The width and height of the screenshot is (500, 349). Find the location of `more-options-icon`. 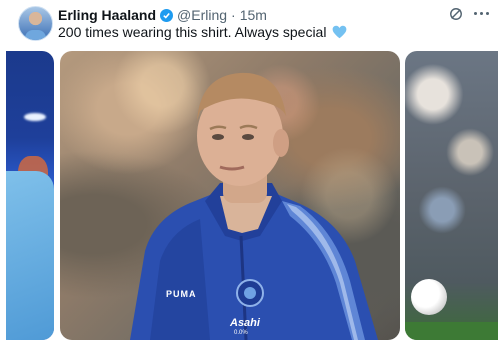

more-options-icon is located at coordinates (482, 14).